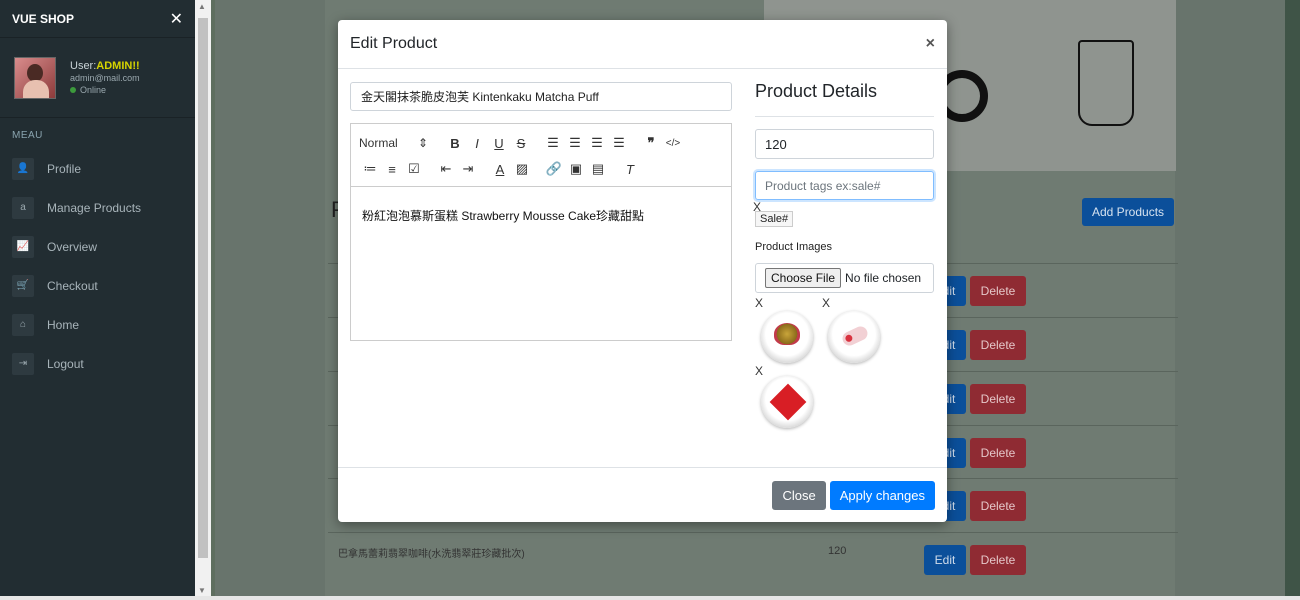 This screenshot has height=600, width=1300. Describe the element at coordinates (597, 143) in the screenshot. I see `align-right-icon: ☰` at that location.